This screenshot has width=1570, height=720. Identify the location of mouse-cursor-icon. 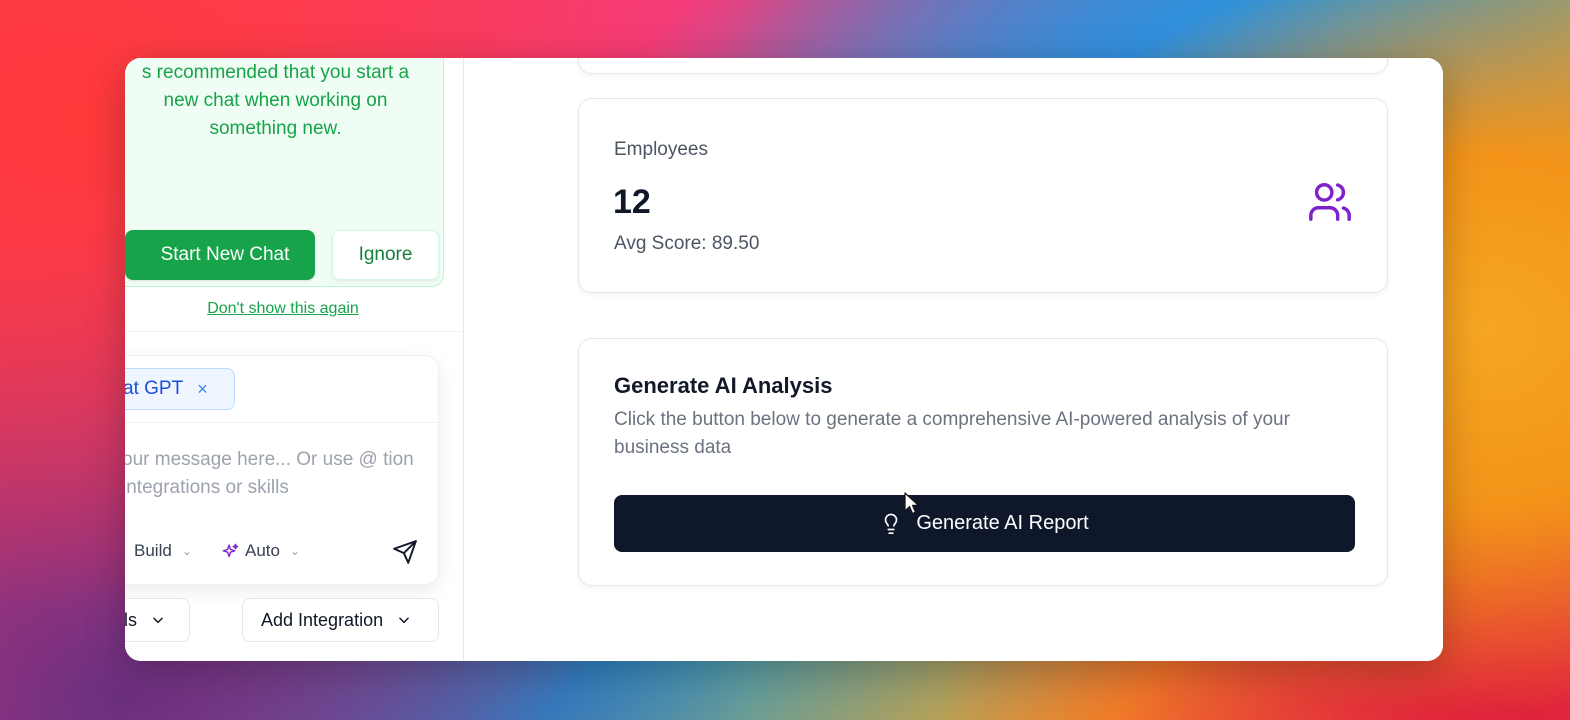
(912, 503).